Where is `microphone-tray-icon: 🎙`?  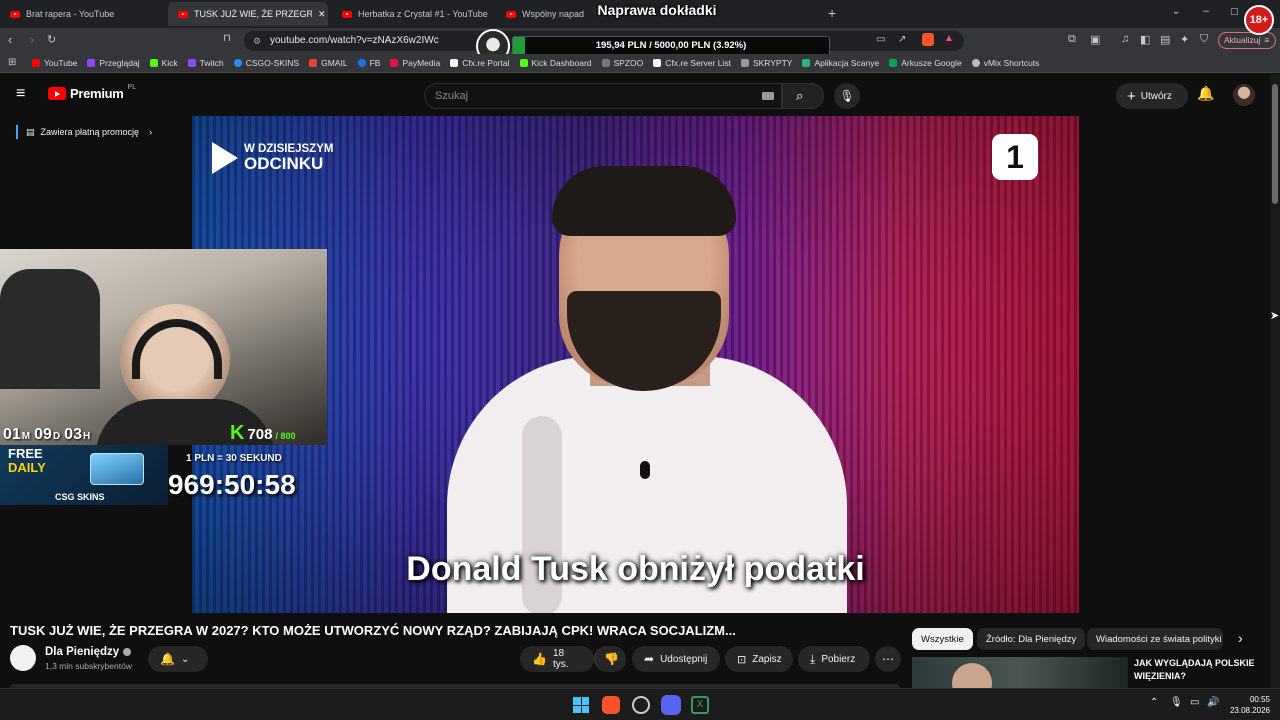
microphone-tray-icon: 🎙 is located at coordinates (1176, 702).